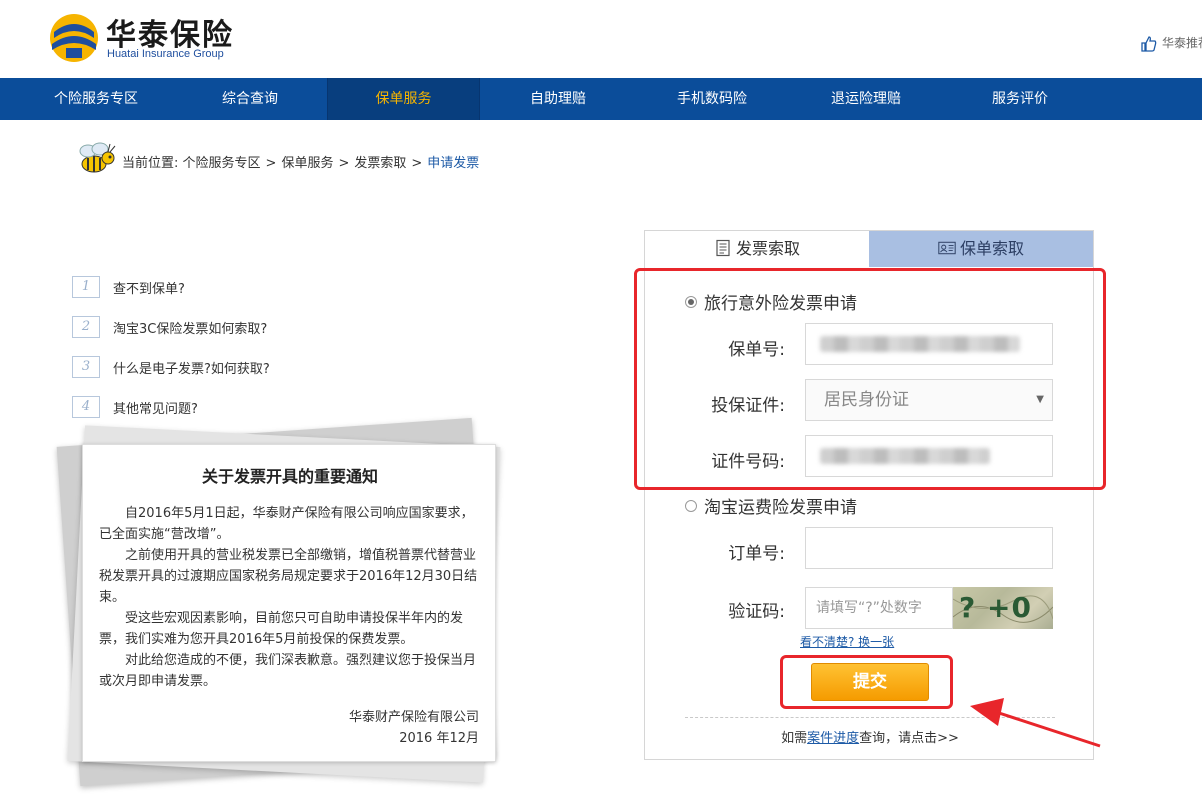 The image size is (1202, 794). I want to click on annotation-arrow-icon, so click(1035, 723).